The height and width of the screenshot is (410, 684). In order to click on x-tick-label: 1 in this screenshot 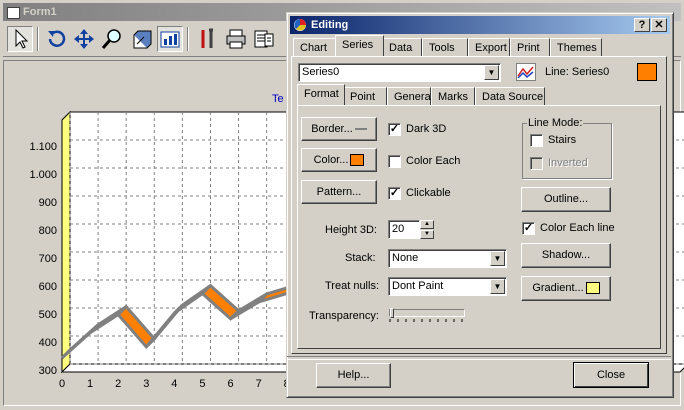, I will do `click(90, 384)`.